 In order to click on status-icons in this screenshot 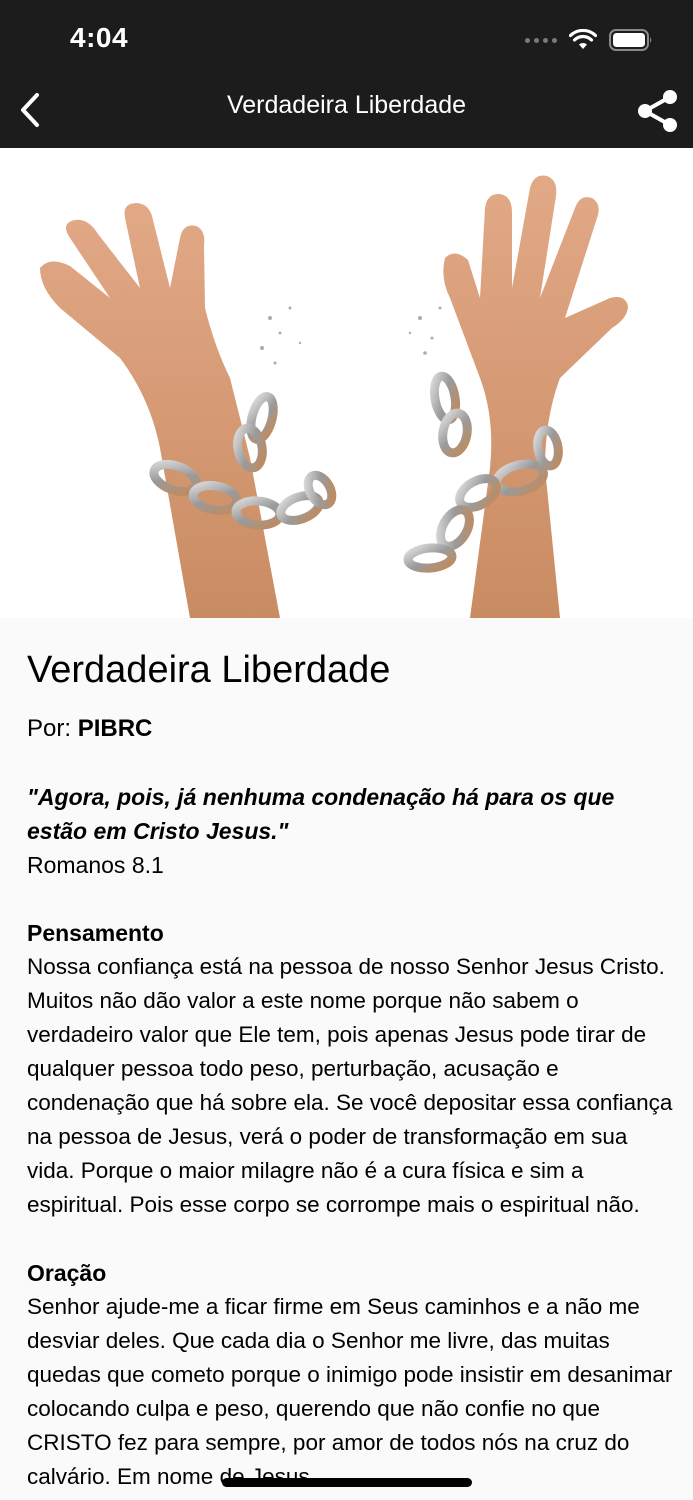, I will do `click(589, 40)`.